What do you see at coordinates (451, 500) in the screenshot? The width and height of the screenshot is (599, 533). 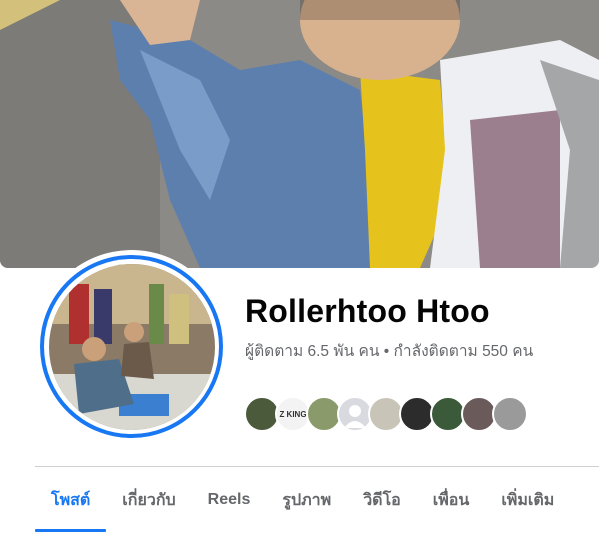 I see `tab-friends: เพื่อน` at bounding box center [451, 500].